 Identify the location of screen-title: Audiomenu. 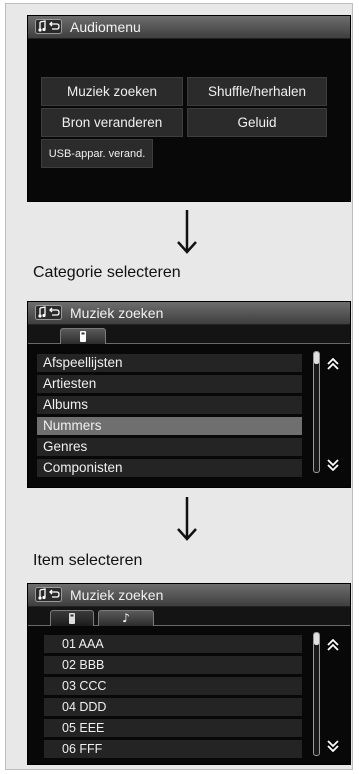
(105, 27).